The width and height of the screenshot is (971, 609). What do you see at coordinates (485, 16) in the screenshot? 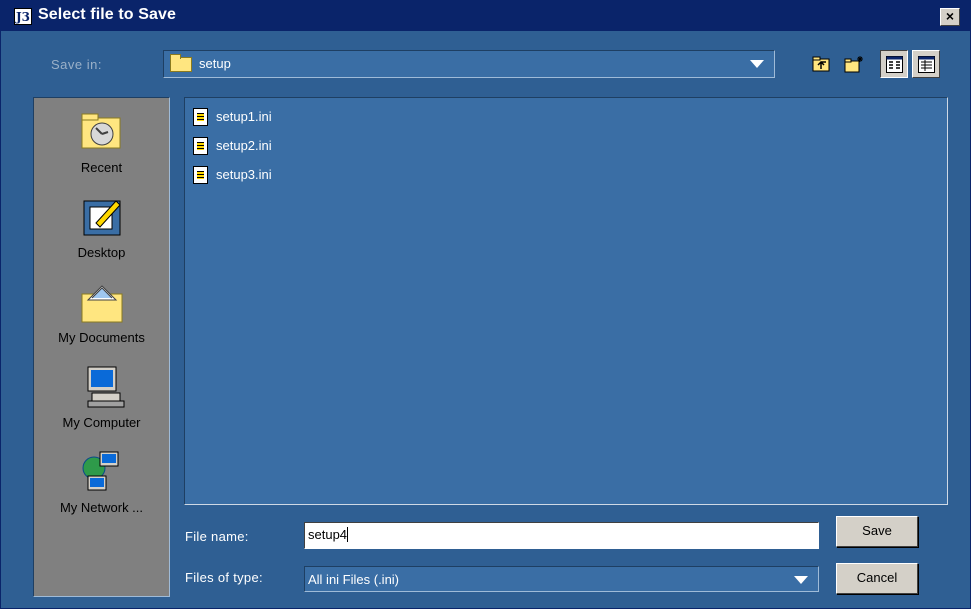
I see `title-bar: J3 Select file to Save ×` at bounding box center [485, 16].